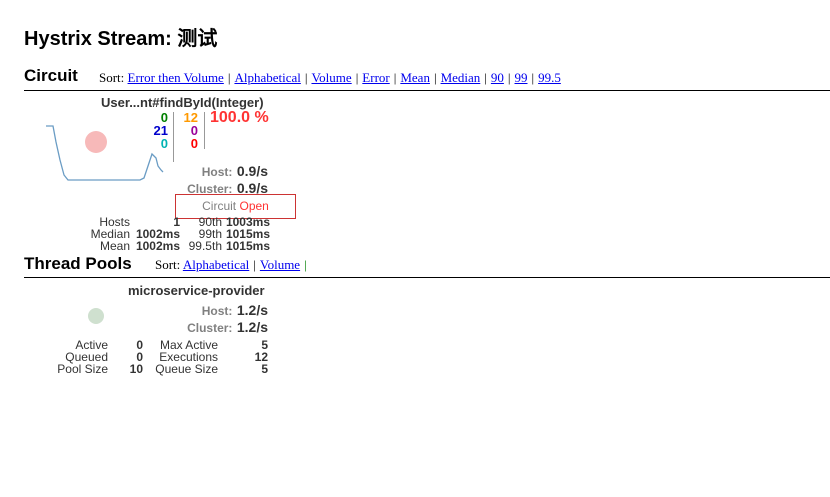  I want to click on circuit-divider, so click(427, 90).